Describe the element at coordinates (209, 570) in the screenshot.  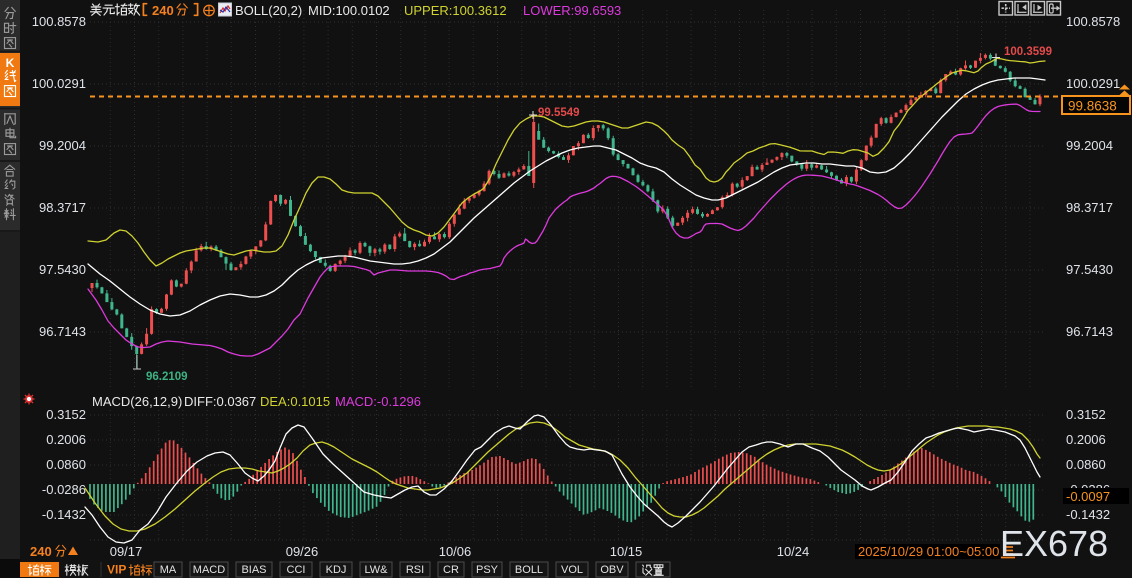
I see `svg-text: MACD` at that location.